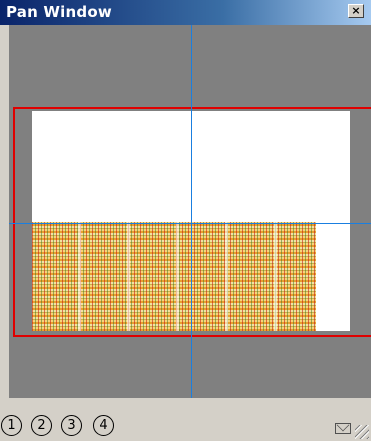  I want to click on title-bar: Pan Window ×, so click(185, 12).